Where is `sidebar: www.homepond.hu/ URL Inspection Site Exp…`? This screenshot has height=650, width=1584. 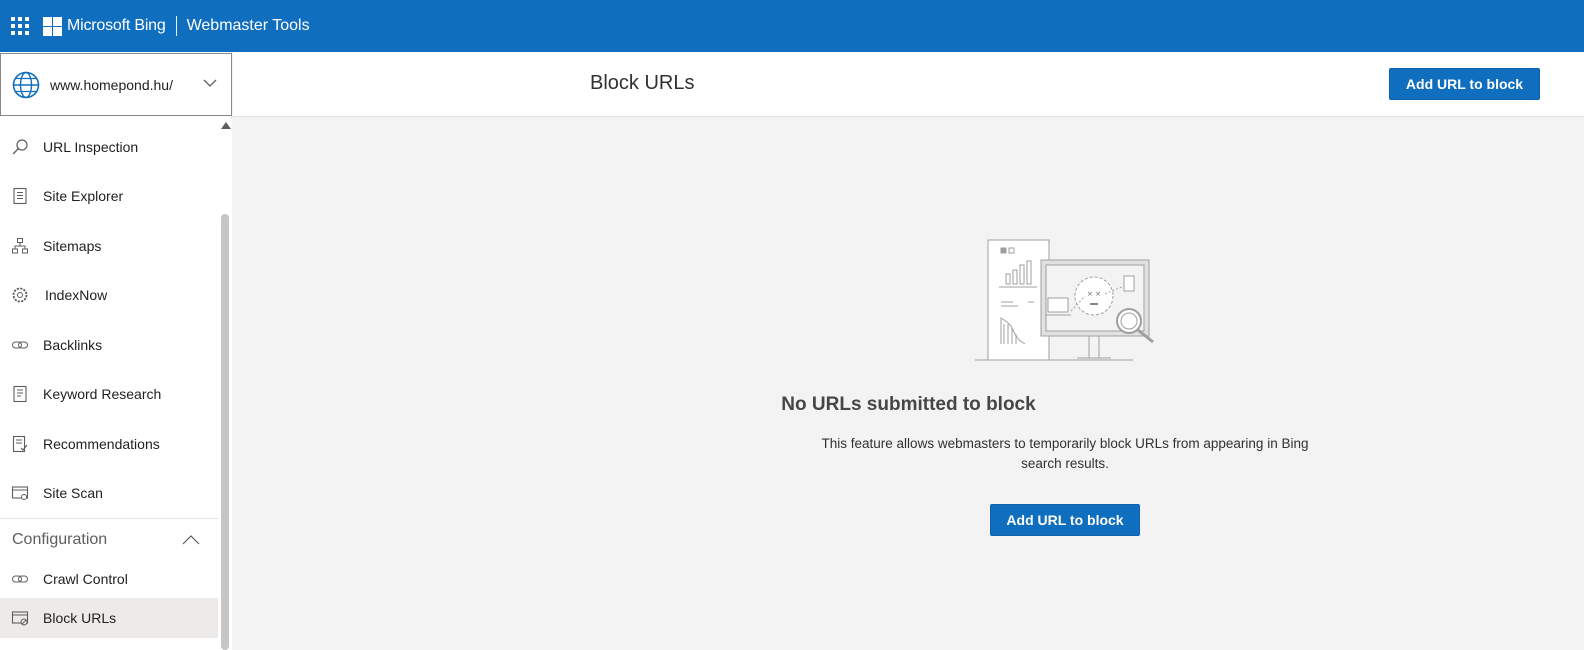
sidebar: www.homepond.hu/ URL Inspection Site Exp… is located at coordinates (116, 351).